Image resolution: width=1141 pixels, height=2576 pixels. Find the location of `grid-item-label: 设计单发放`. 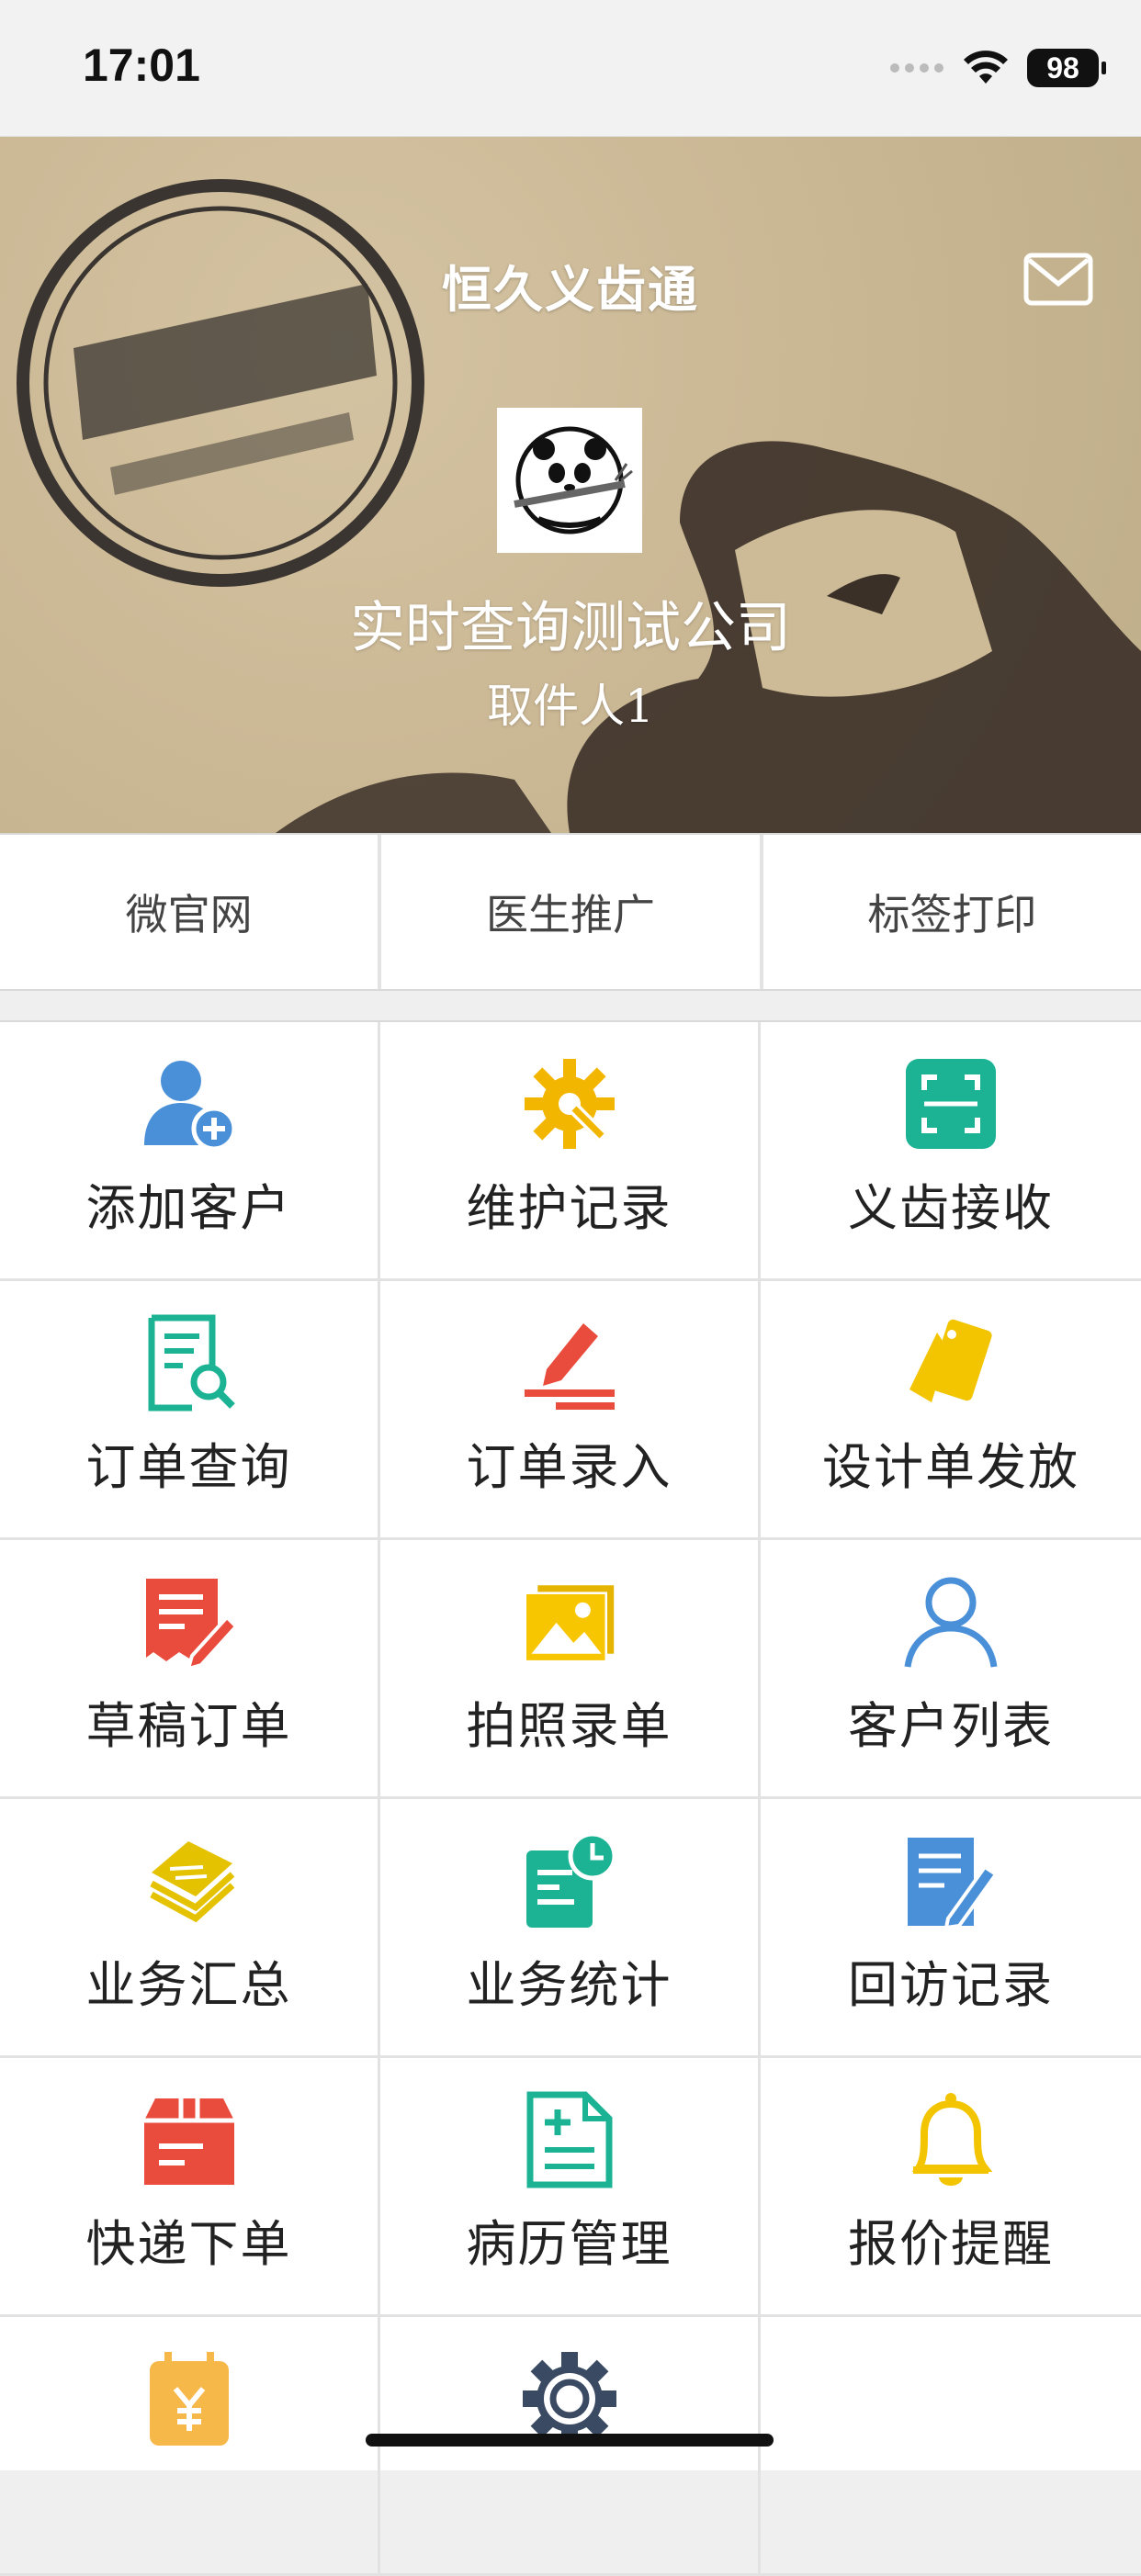

grid-item-label: 设计单发放 is located at coordinates (950, 1467).